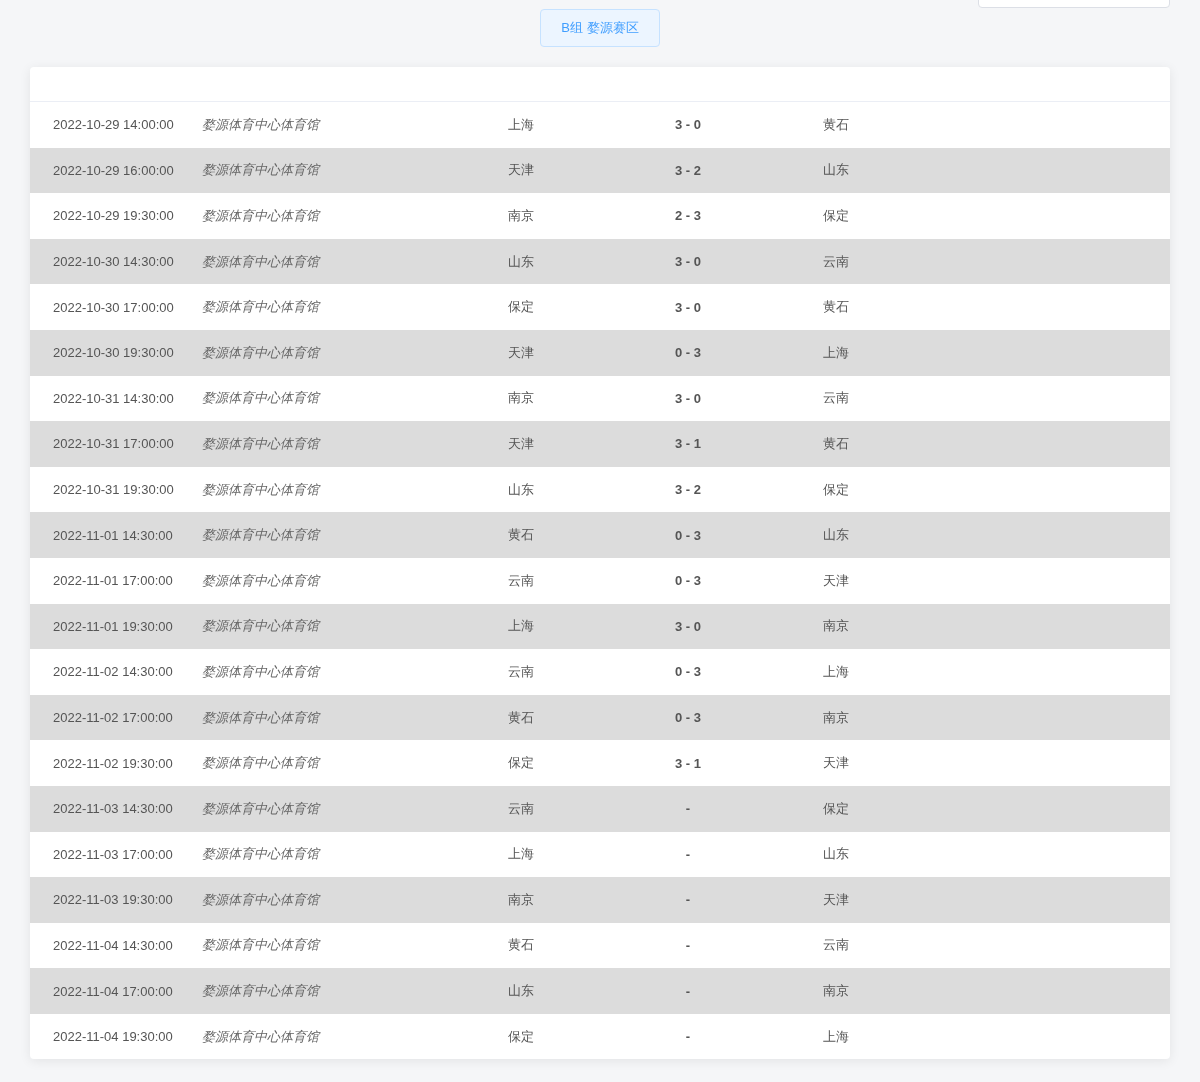 This screenshot has height=1082, width=1200. I want to click on match-time: 2022-11-01 17:00:00, so click(113, 581).